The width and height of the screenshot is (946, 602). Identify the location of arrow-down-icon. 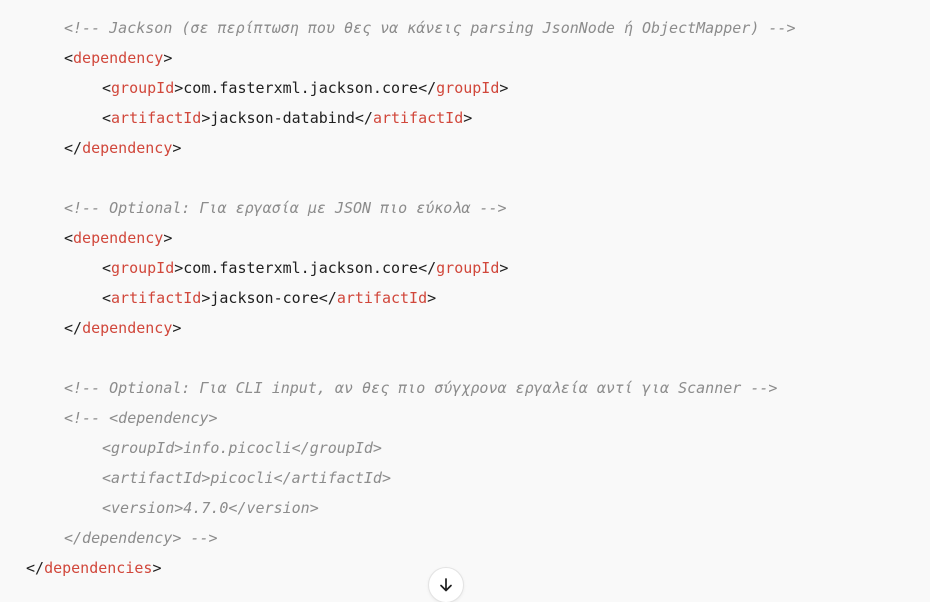
(446, 585).